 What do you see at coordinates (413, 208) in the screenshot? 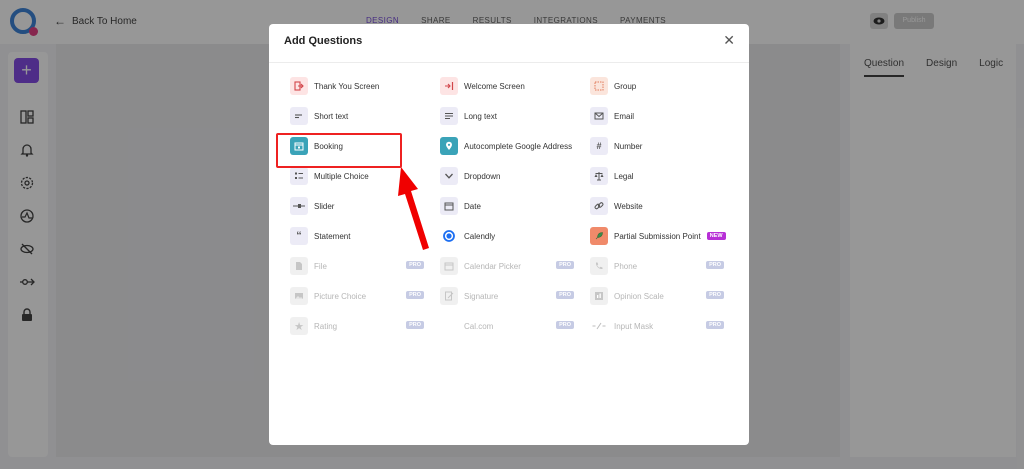
I see `annotation-arrow-icon` at bounding box center [413, 208].